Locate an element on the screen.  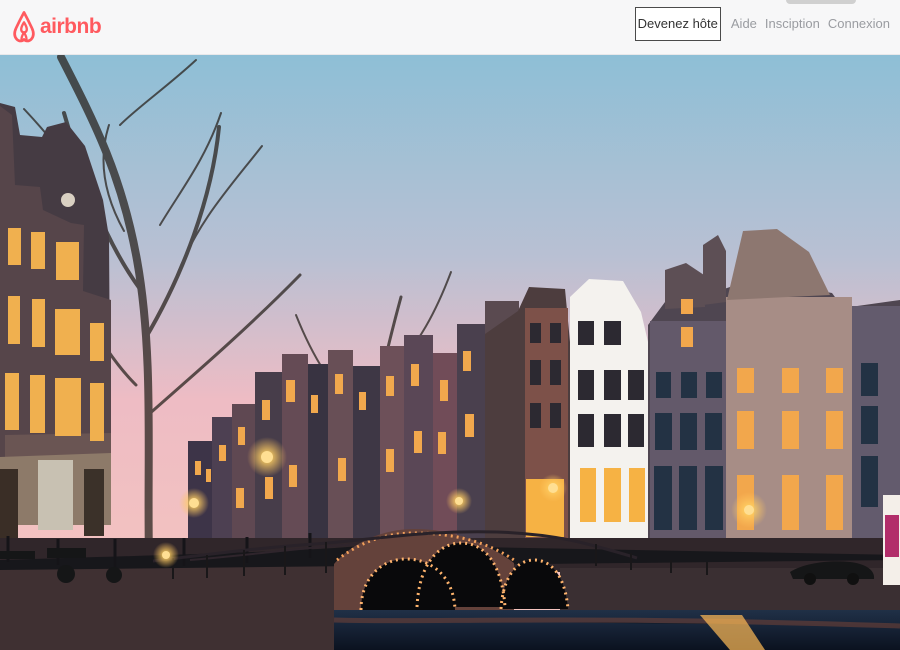
airbnb-logo-text: airbnb is located at coordinates (71, 26).